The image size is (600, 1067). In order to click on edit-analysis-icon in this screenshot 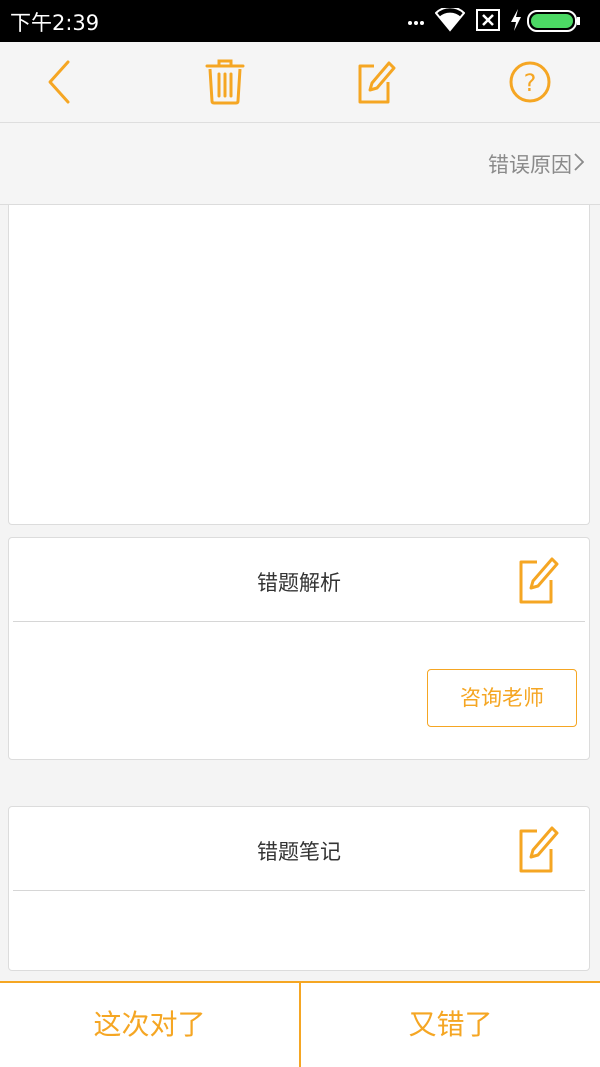, I will do `click(539, 581)`.